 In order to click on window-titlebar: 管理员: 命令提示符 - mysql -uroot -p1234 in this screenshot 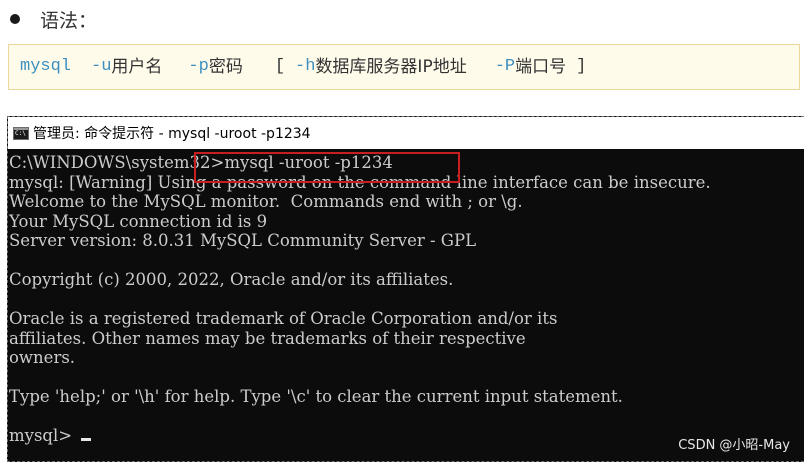, I will do `click(406, 133)`.